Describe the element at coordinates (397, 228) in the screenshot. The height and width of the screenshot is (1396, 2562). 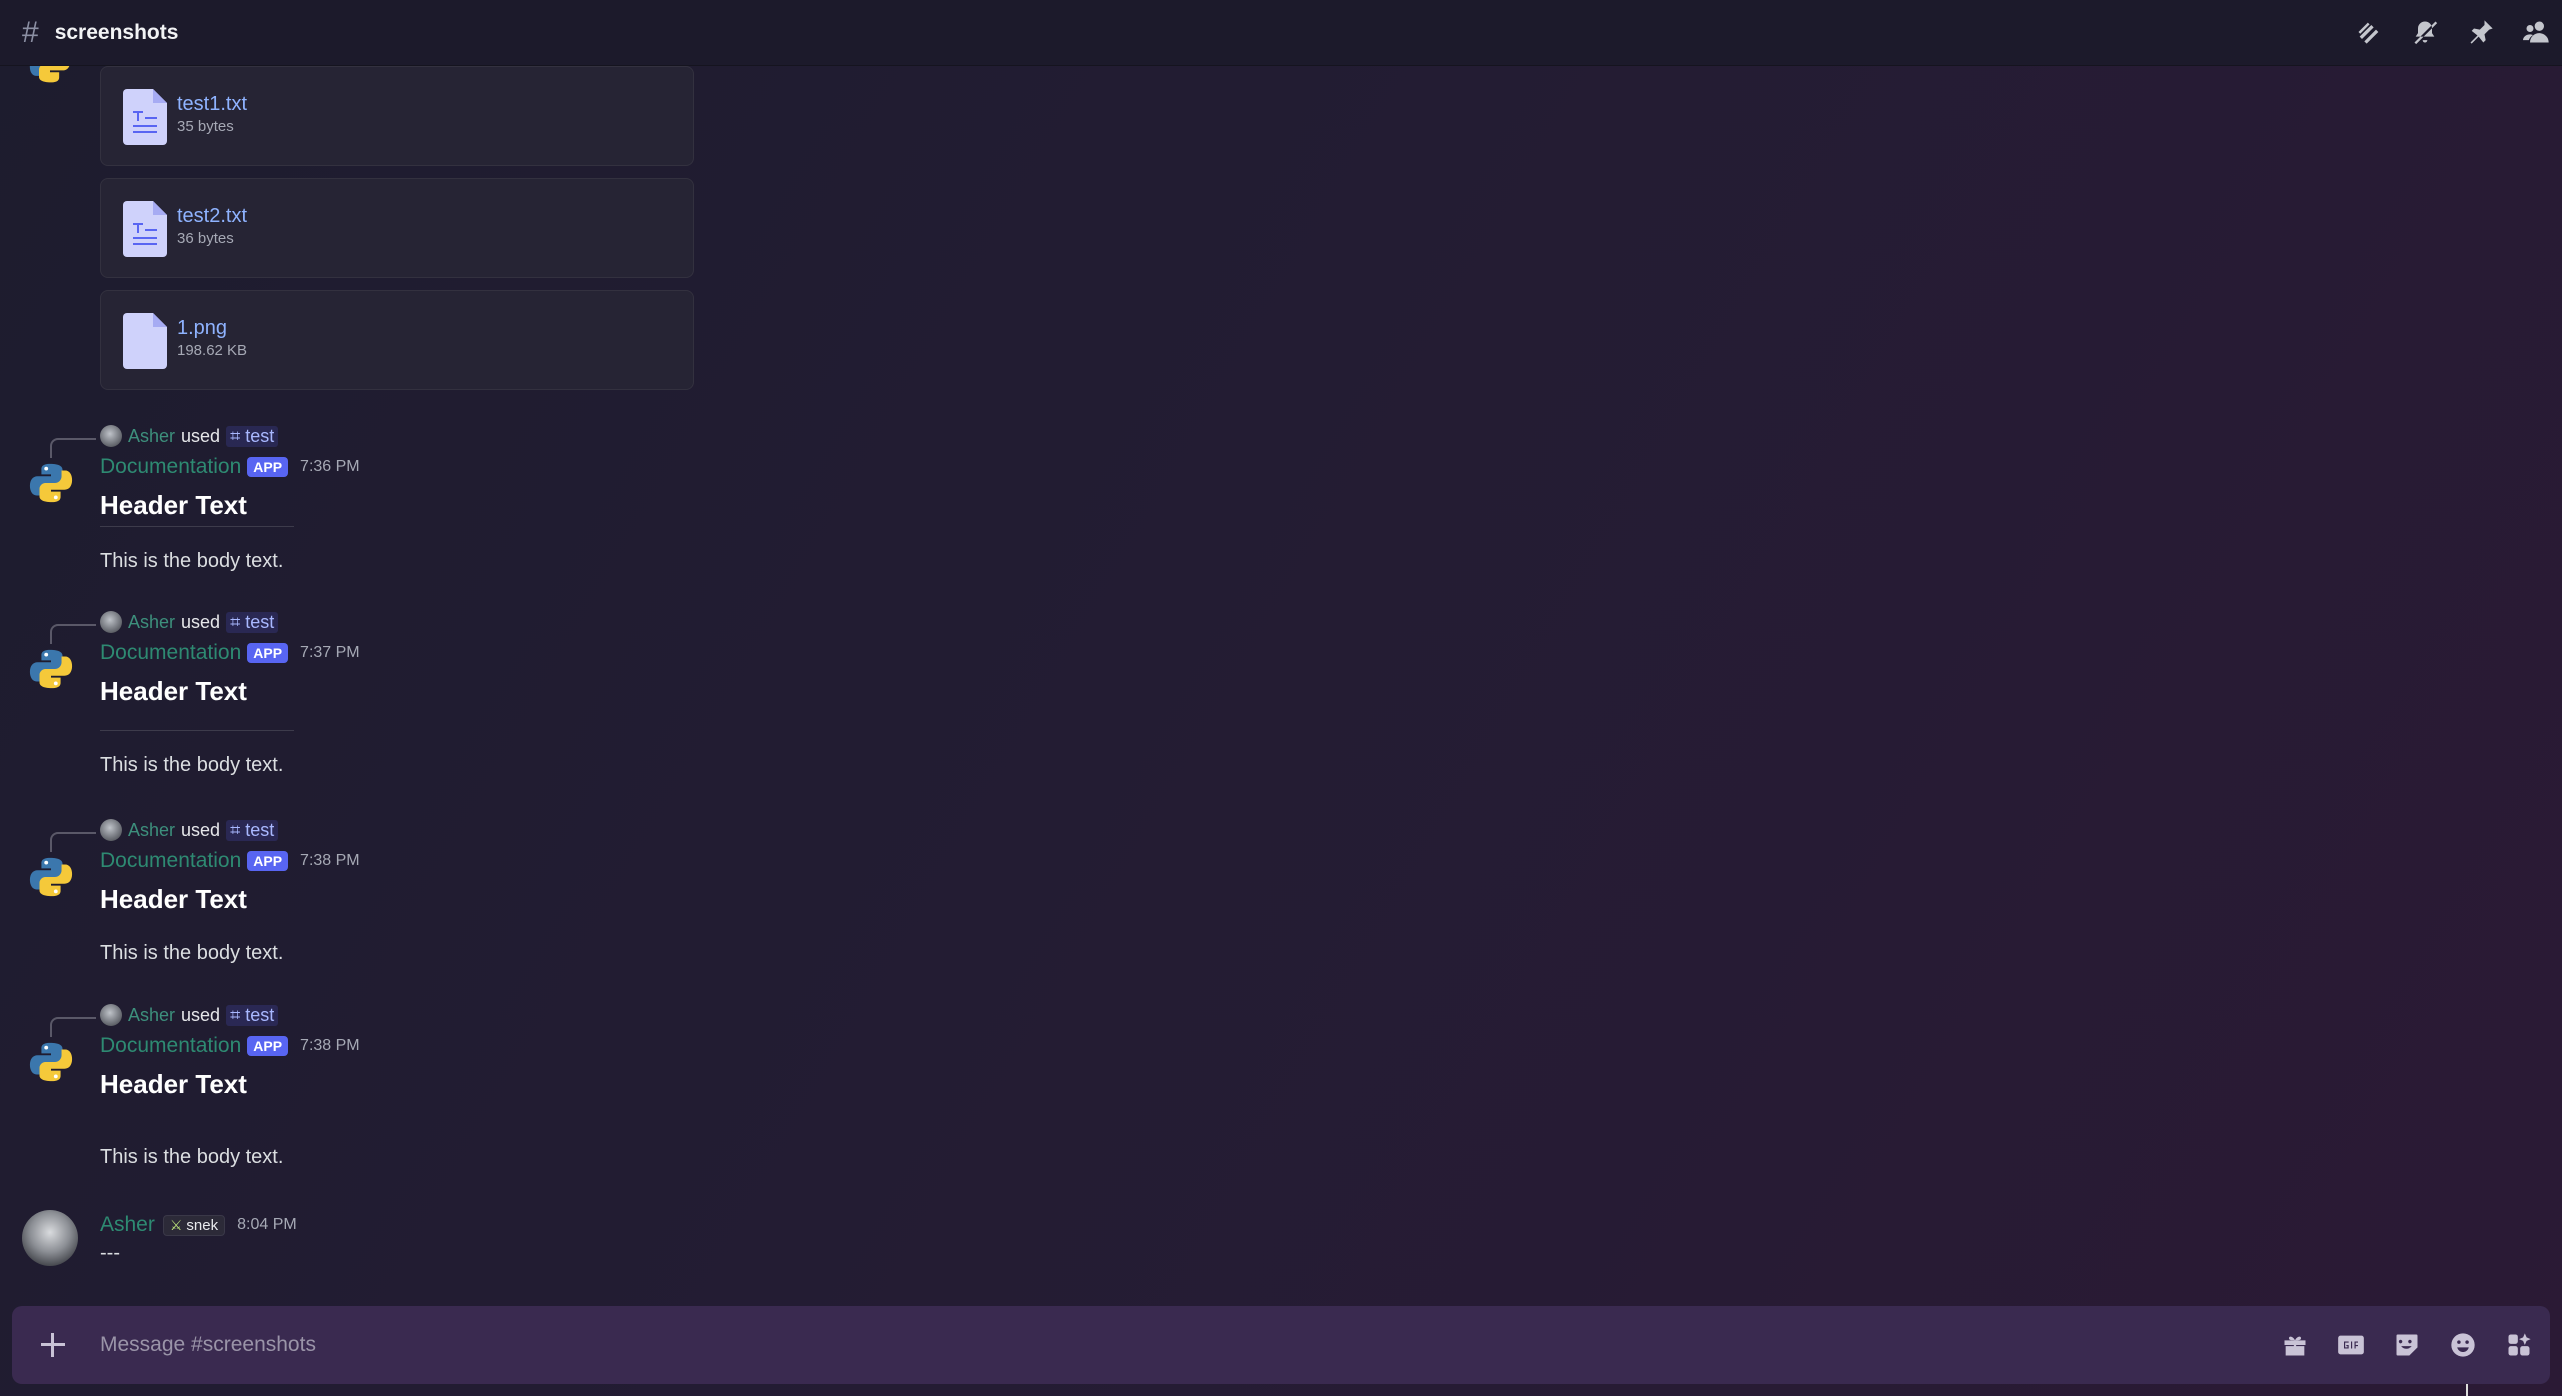
I see `attachment-card: test2.txt 36 bytes` at that location.